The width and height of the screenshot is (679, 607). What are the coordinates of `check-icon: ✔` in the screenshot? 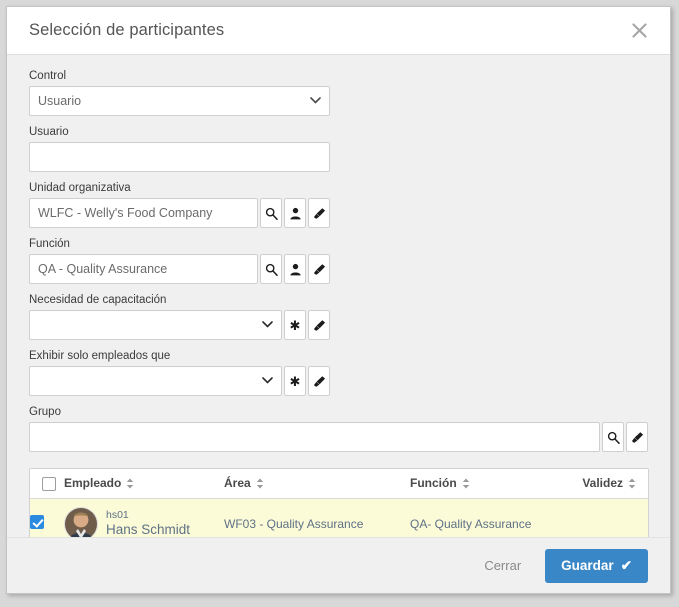 It's located at (626, 565).